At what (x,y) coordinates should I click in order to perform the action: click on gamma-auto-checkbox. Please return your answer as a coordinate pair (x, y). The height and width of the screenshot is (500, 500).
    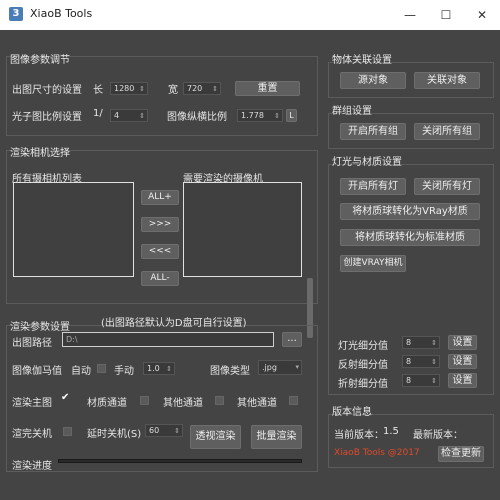
    Looking at the image, I should click on (101, 368).